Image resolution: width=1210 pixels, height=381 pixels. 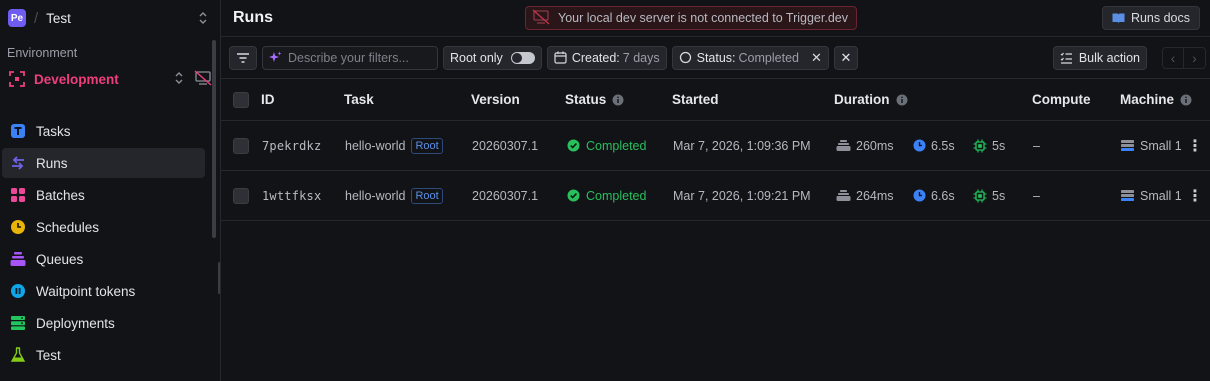 What do you see at coordinates (816, 58) in the screenshot?
I see `remove-status-filter-icon: ✕` at bounding box center [816, 58].